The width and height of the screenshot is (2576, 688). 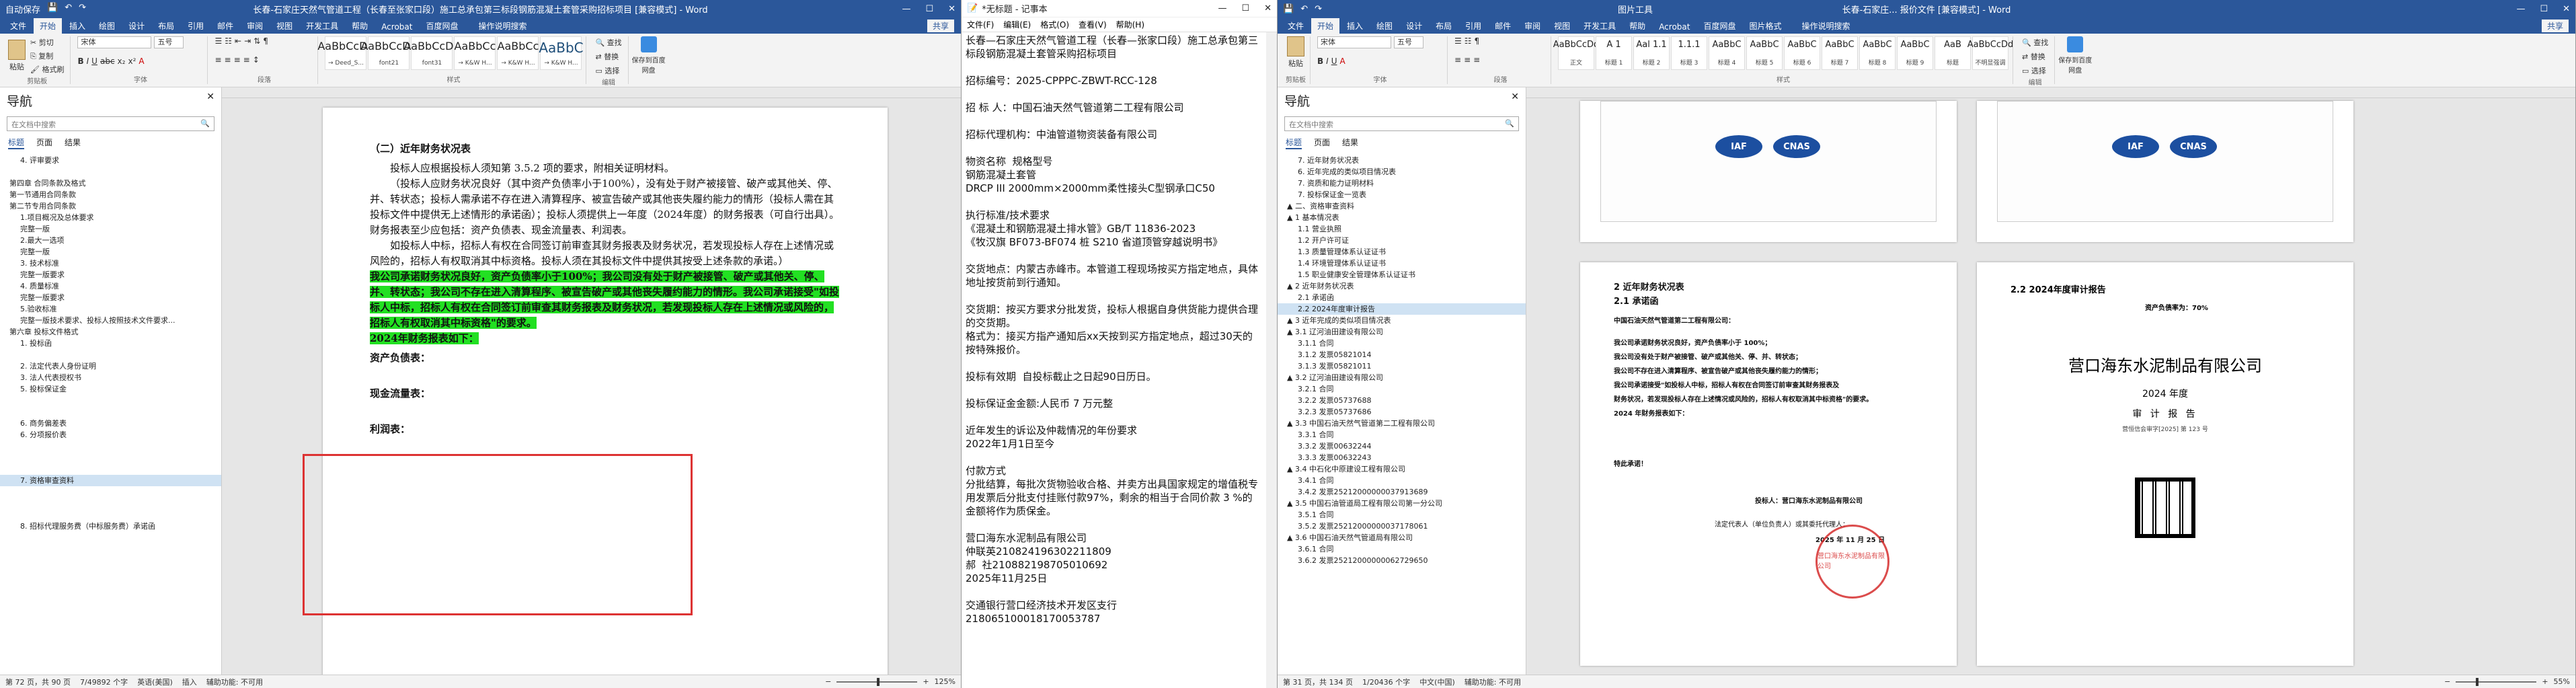 What do you see at coordinates (266, 41) in the screenshot?
I see `show-marks-icon: ¶` at bounding box center [266, 41].